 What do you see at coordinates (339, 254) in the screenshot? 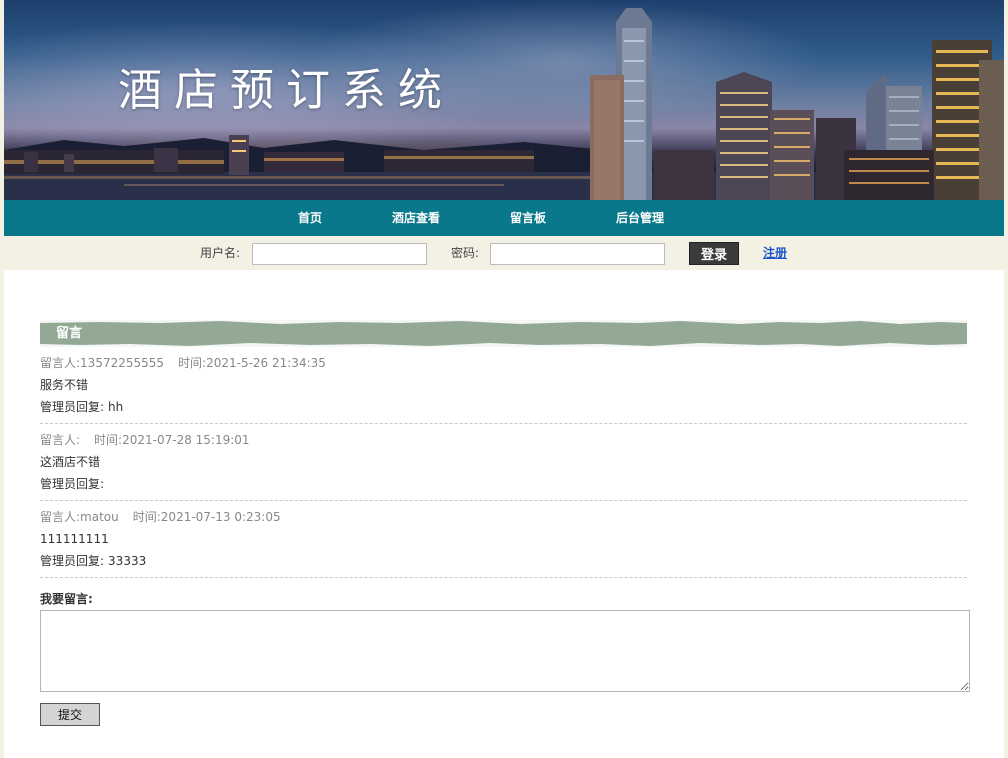
I see `username-input` at bounding box center [339, 254].